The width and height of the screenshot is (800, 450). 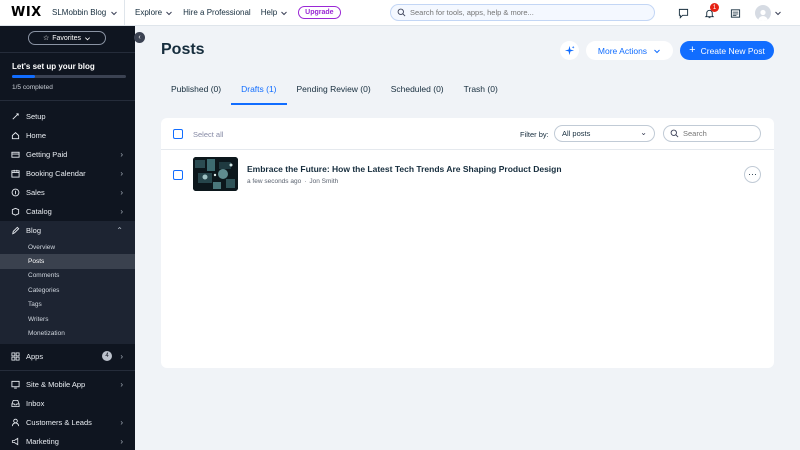 What do you see at coordinates (154, 12) in the screenshot?
I see `nav-explore: Explore` at bounding box center [154, 12].